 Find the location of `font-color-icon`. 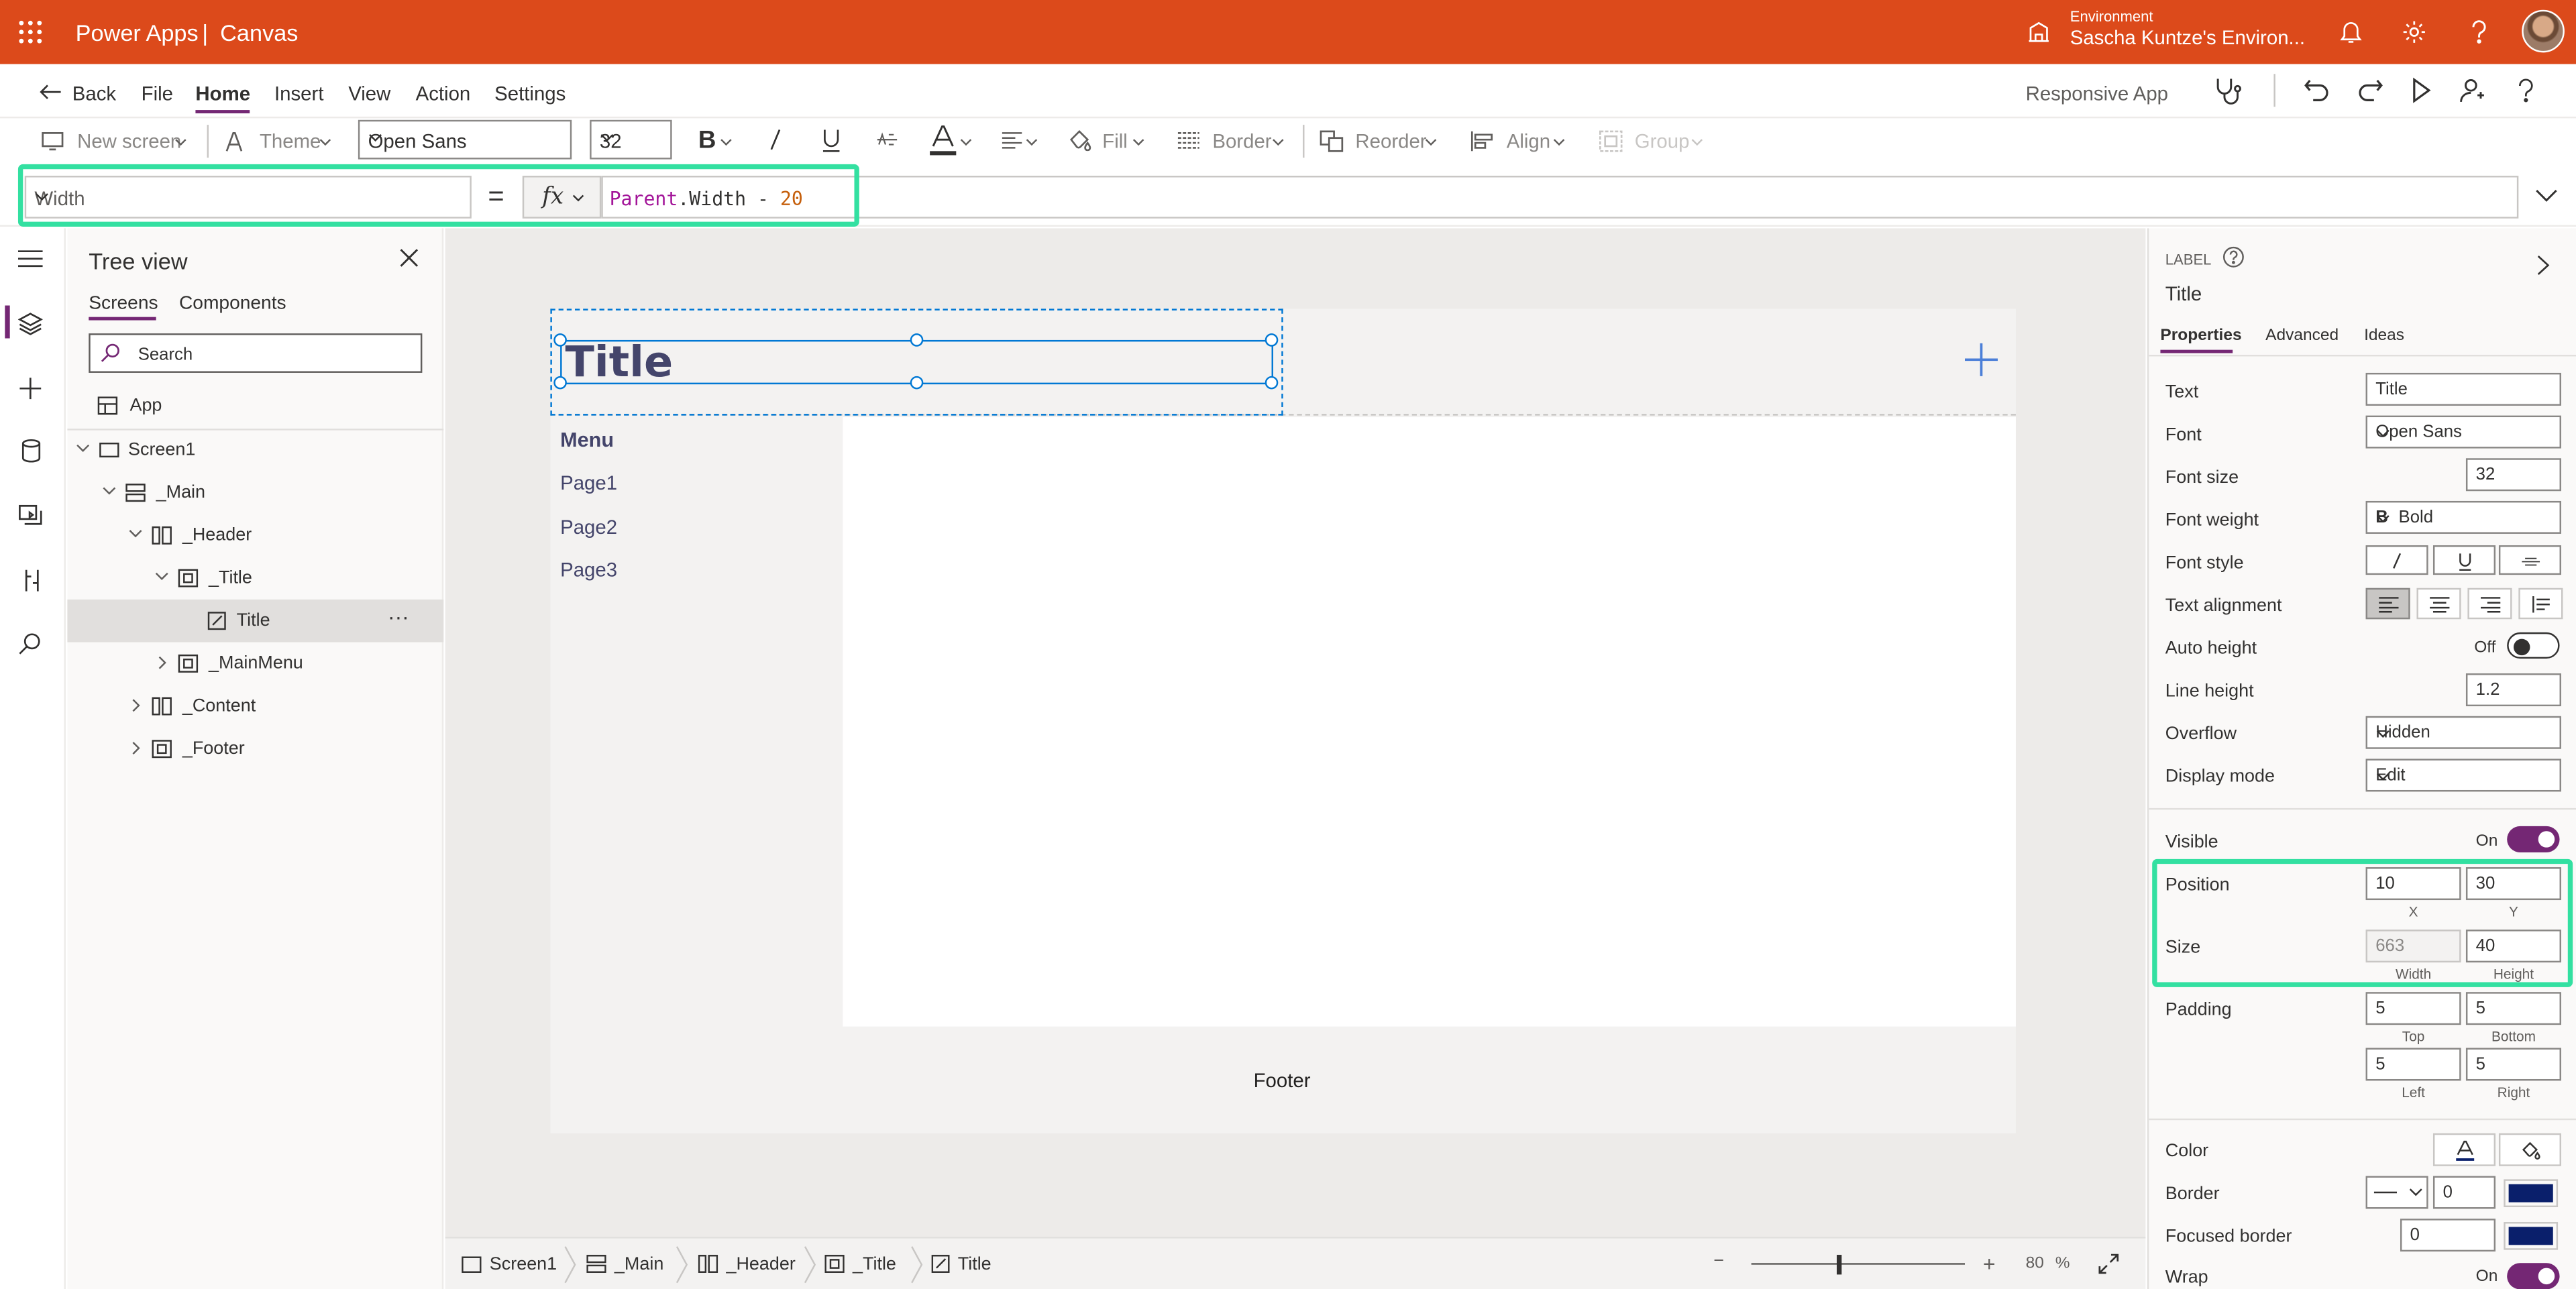

font-color-icon is located at coordinates (943, 140).